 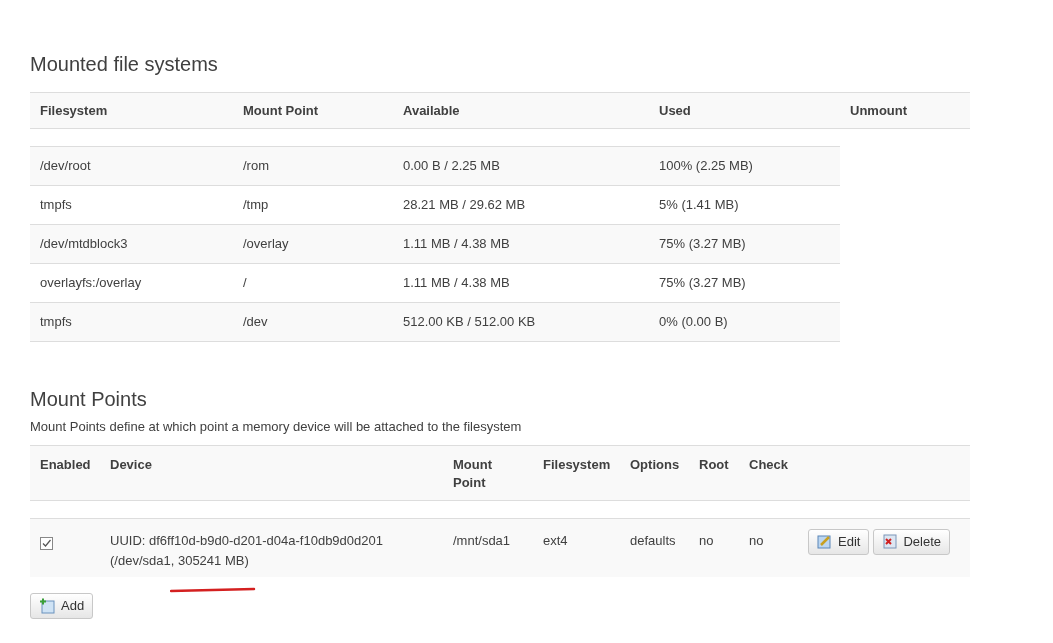 What do you see at coordinates (675, 110) in the screenshot?
I see `column-header: Used` at bounding box center [675, 110].